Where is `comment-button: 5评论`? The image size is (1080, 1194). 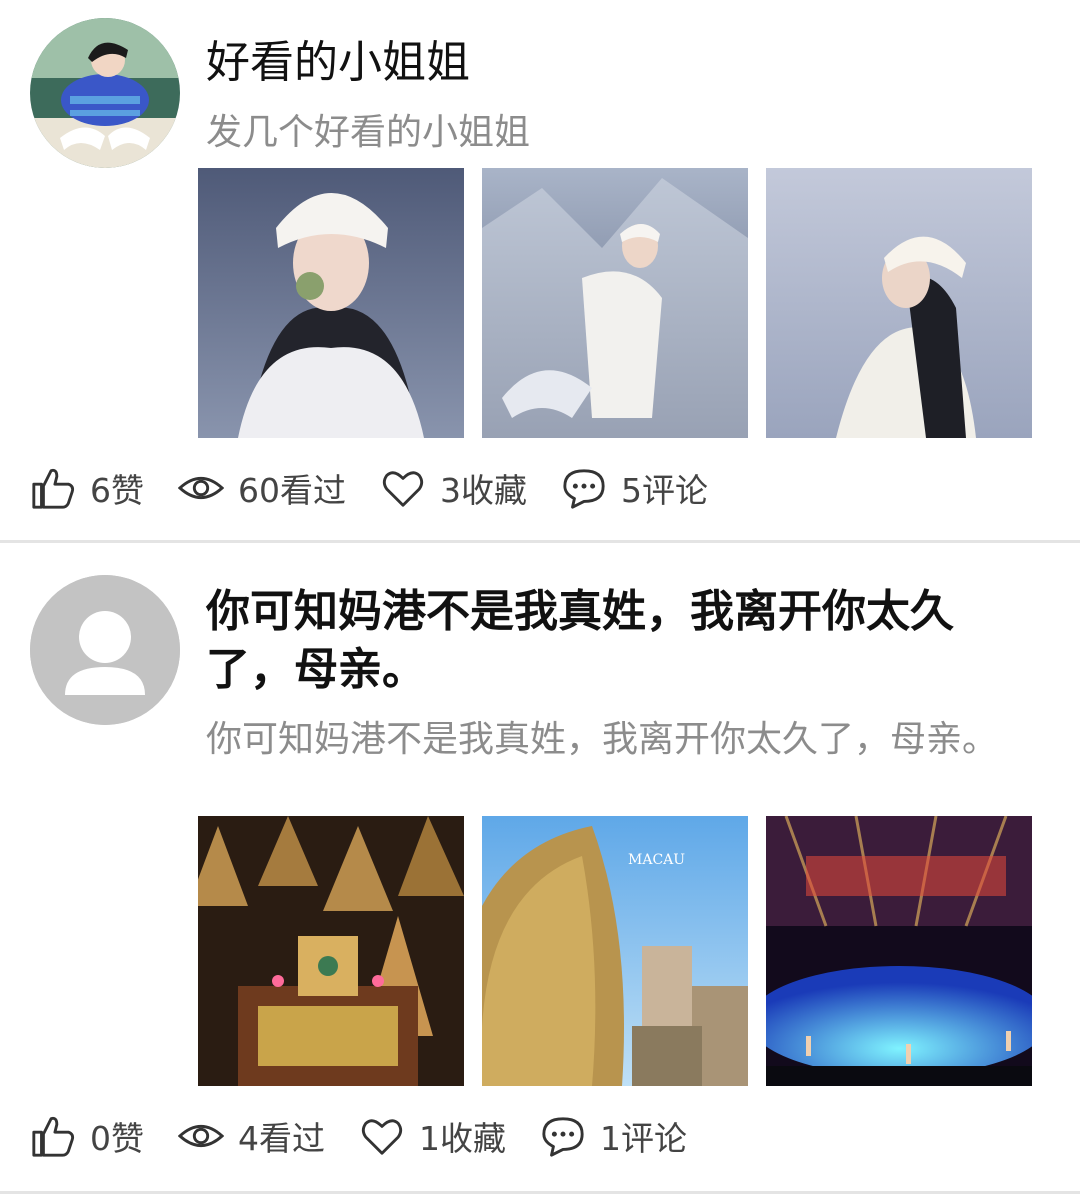
comment-button: 5评论 is located at coordinates (634, 488).